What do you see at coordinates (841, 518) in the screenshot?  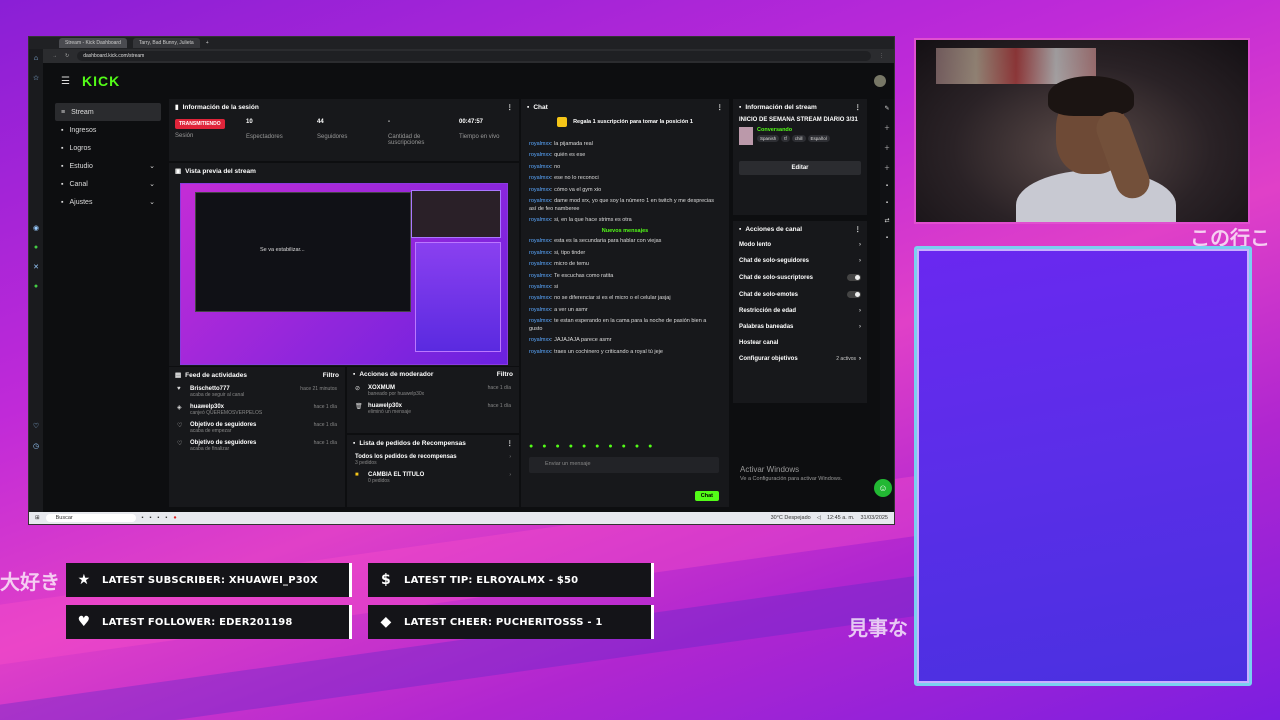 I see `clock-time: 12:45 a. m.` at bounding box center [841, 518].